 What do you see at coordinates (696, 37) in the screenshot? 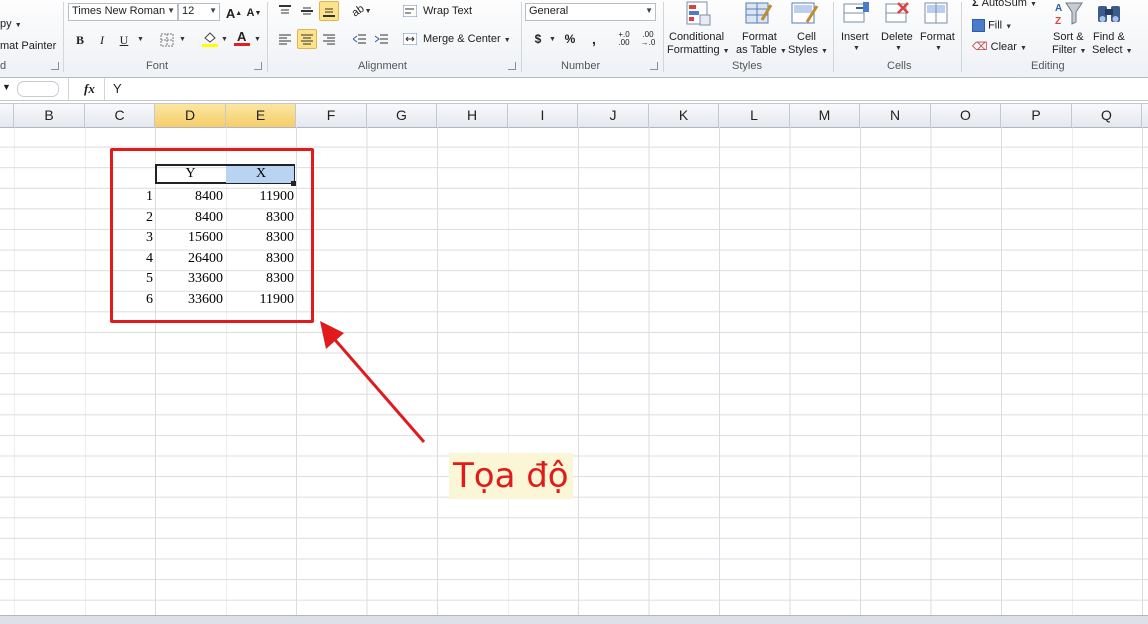
I see `conditional-formatting-label: Conditional` at bounding box center [696, 37].